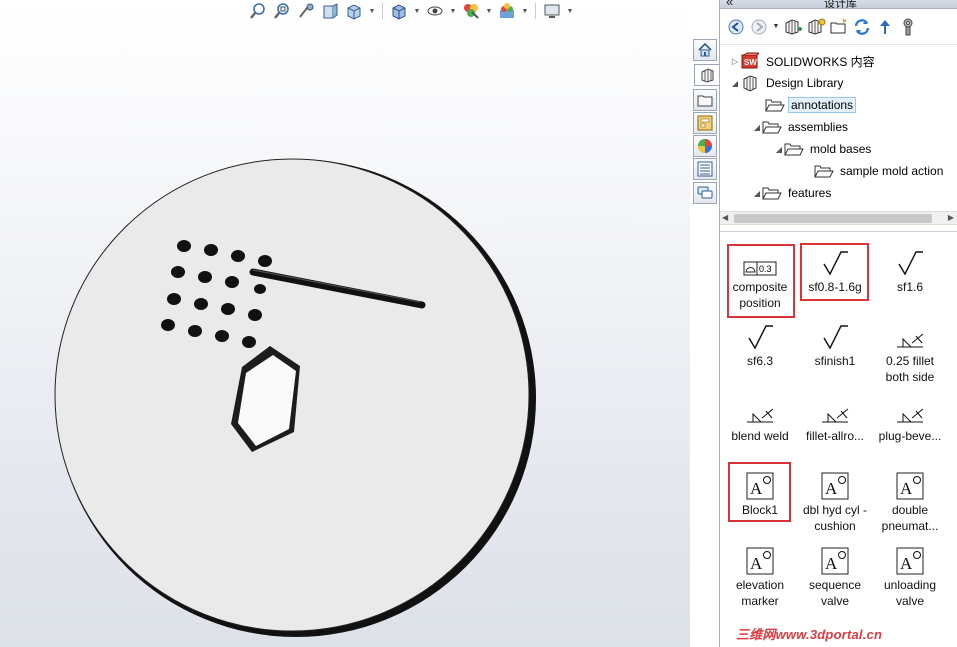  I want to click on home-tab, so click(705, 50).